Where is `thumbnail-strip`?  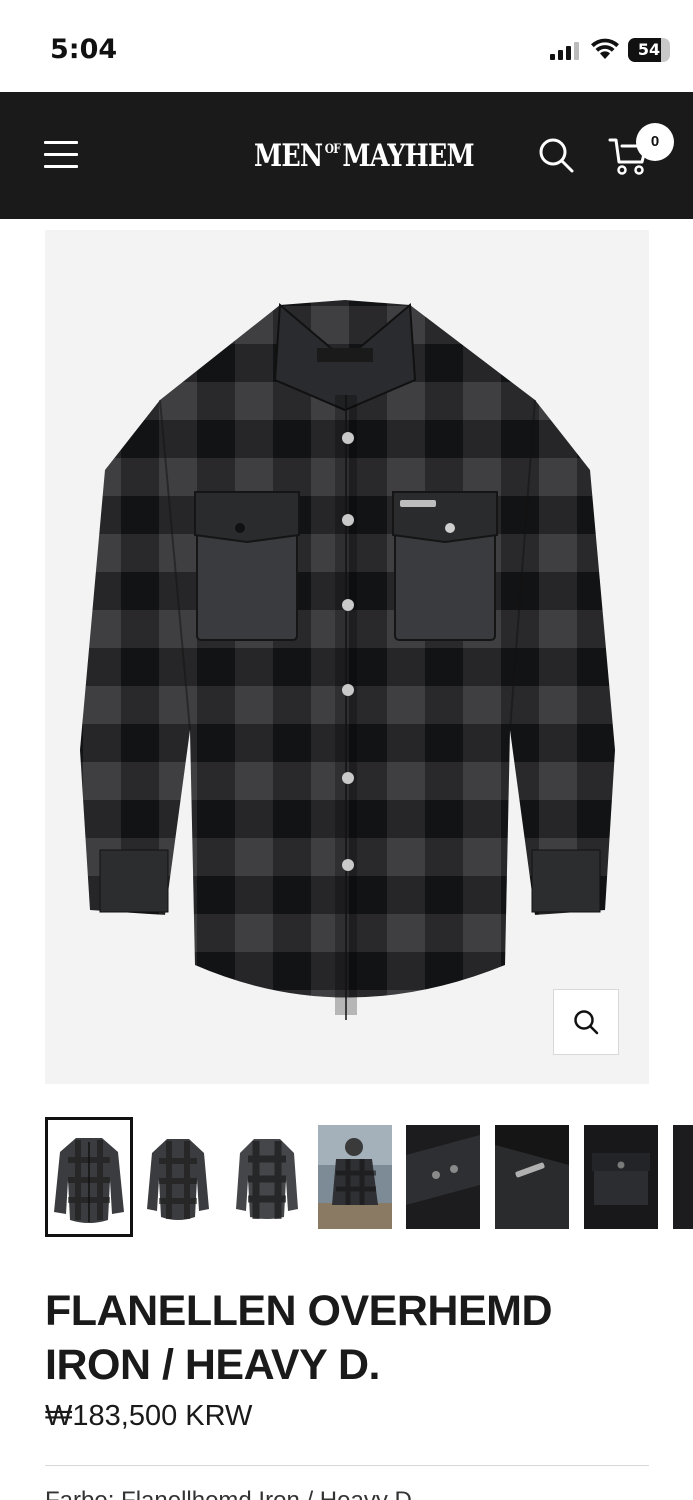 thumbnail-strip is located at coordinates (369, 1177).